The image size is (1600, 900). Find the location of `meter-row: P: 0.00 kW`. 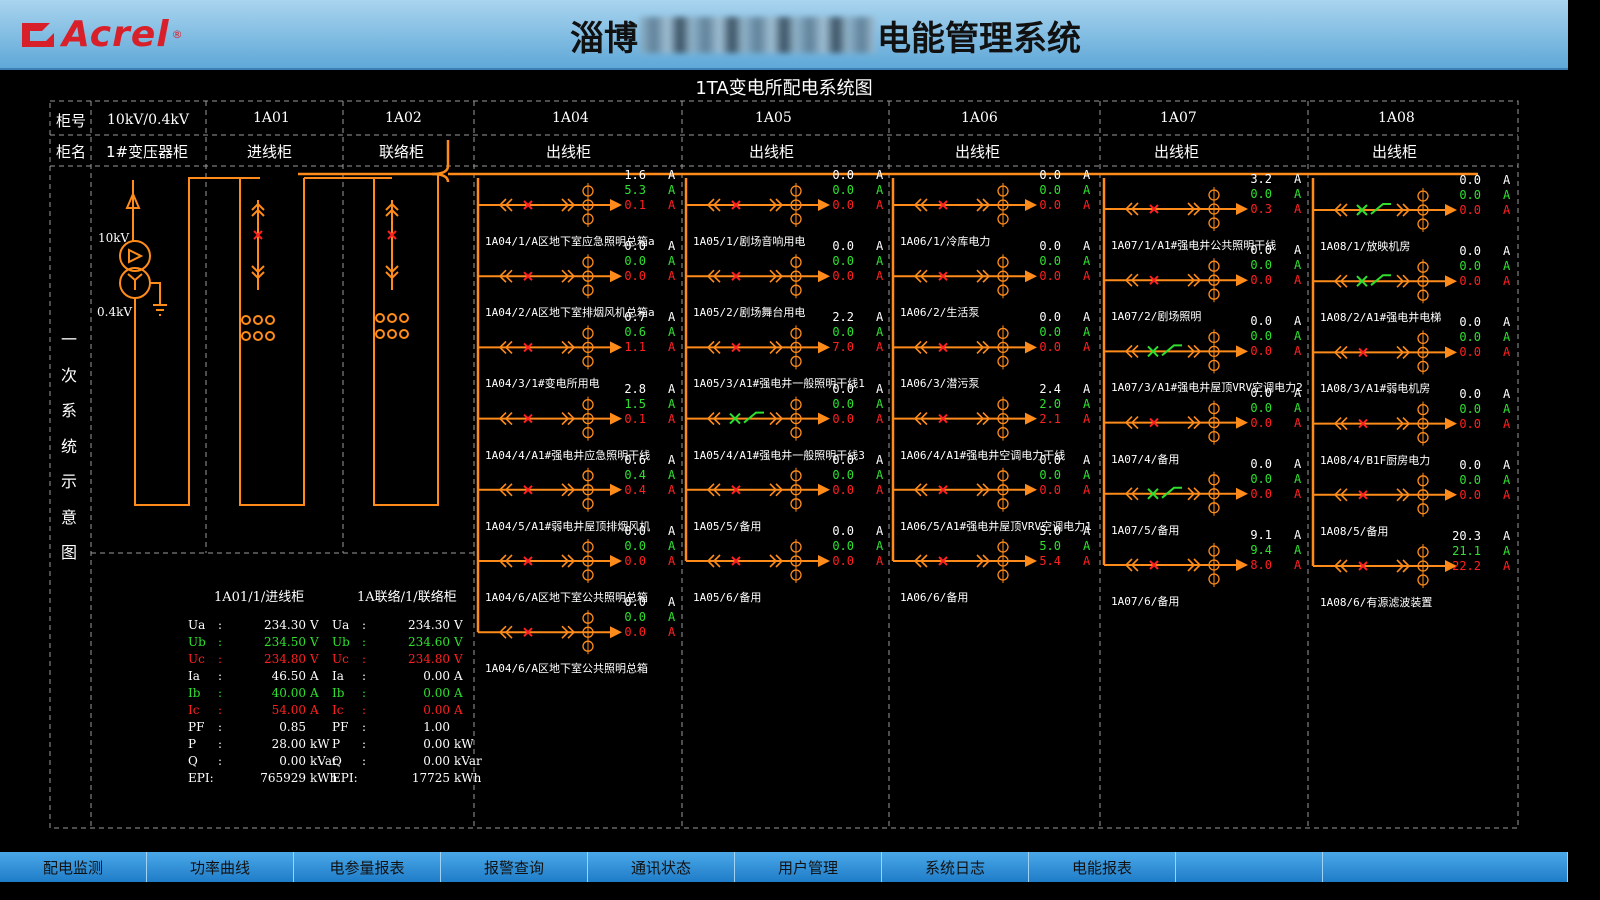

meter-row: P: 0.00 kW is located at coordinates (407, 744).